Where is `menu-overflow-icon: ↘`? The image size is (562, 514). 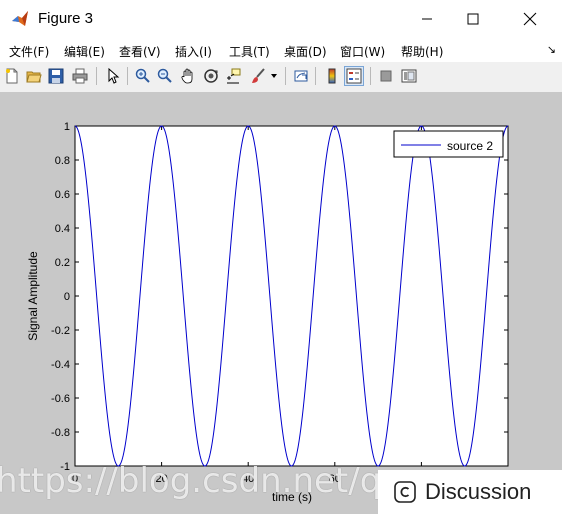
menu-overflow-icon: ↘ is located at coordinates (551, 49).